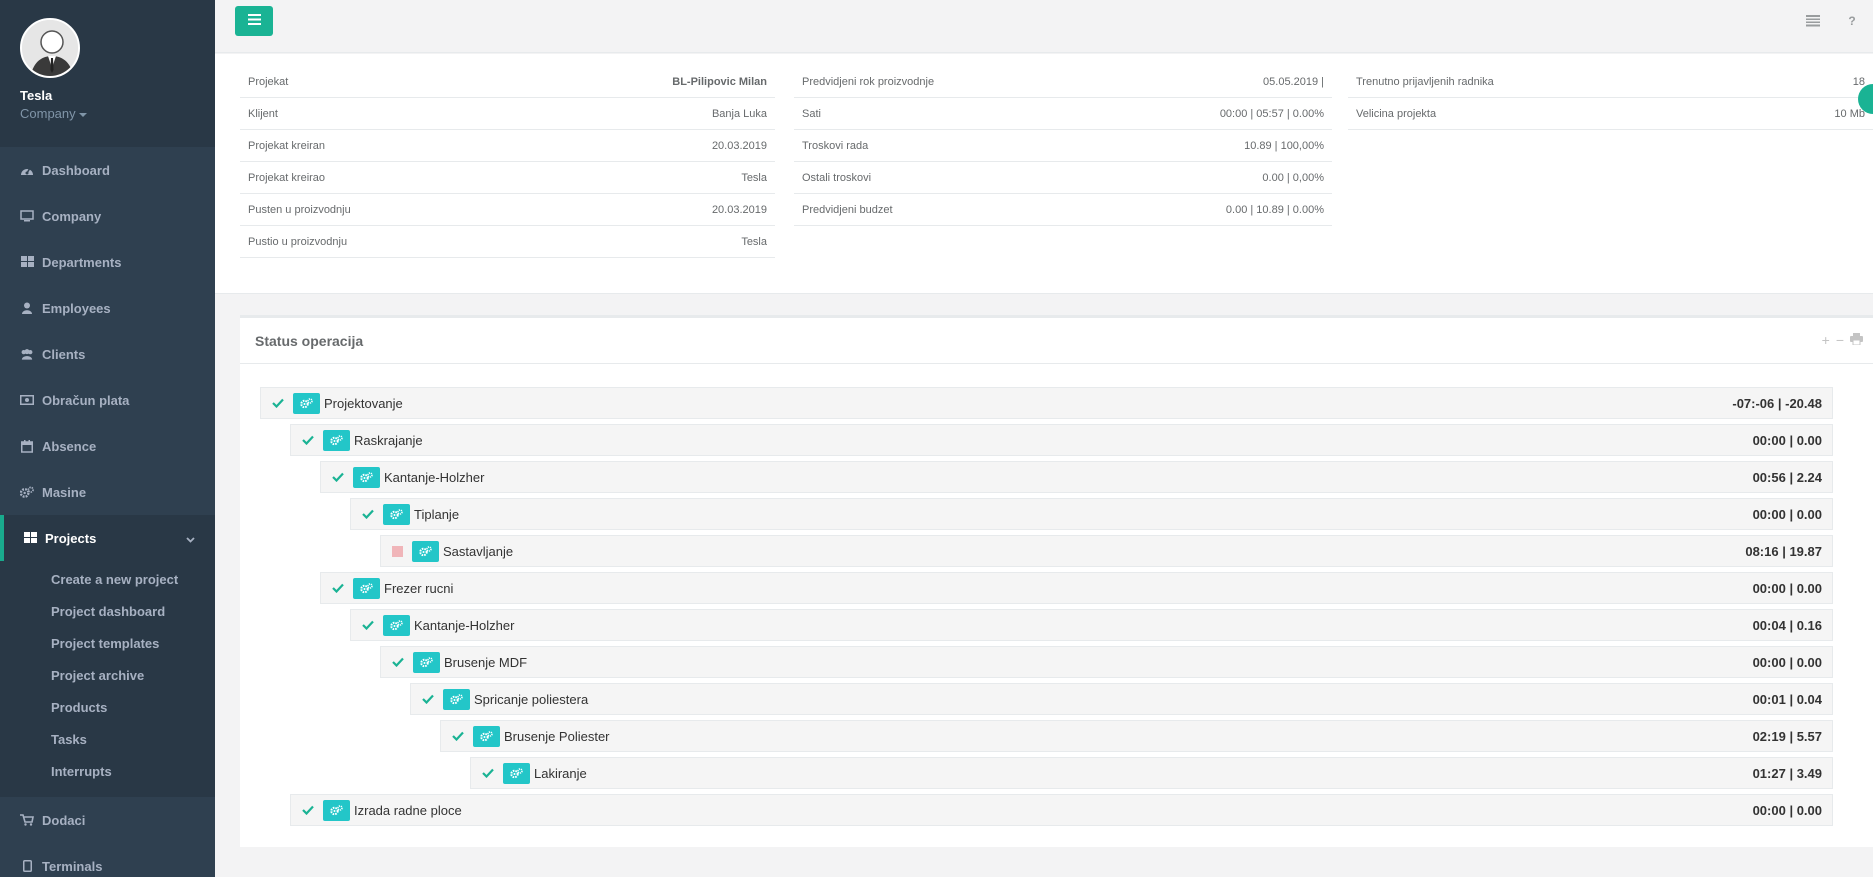  What do you see at coordinates (1852, 21) in the screenshot?
I see `help-button: ?` at bounding box center [1852, 21].